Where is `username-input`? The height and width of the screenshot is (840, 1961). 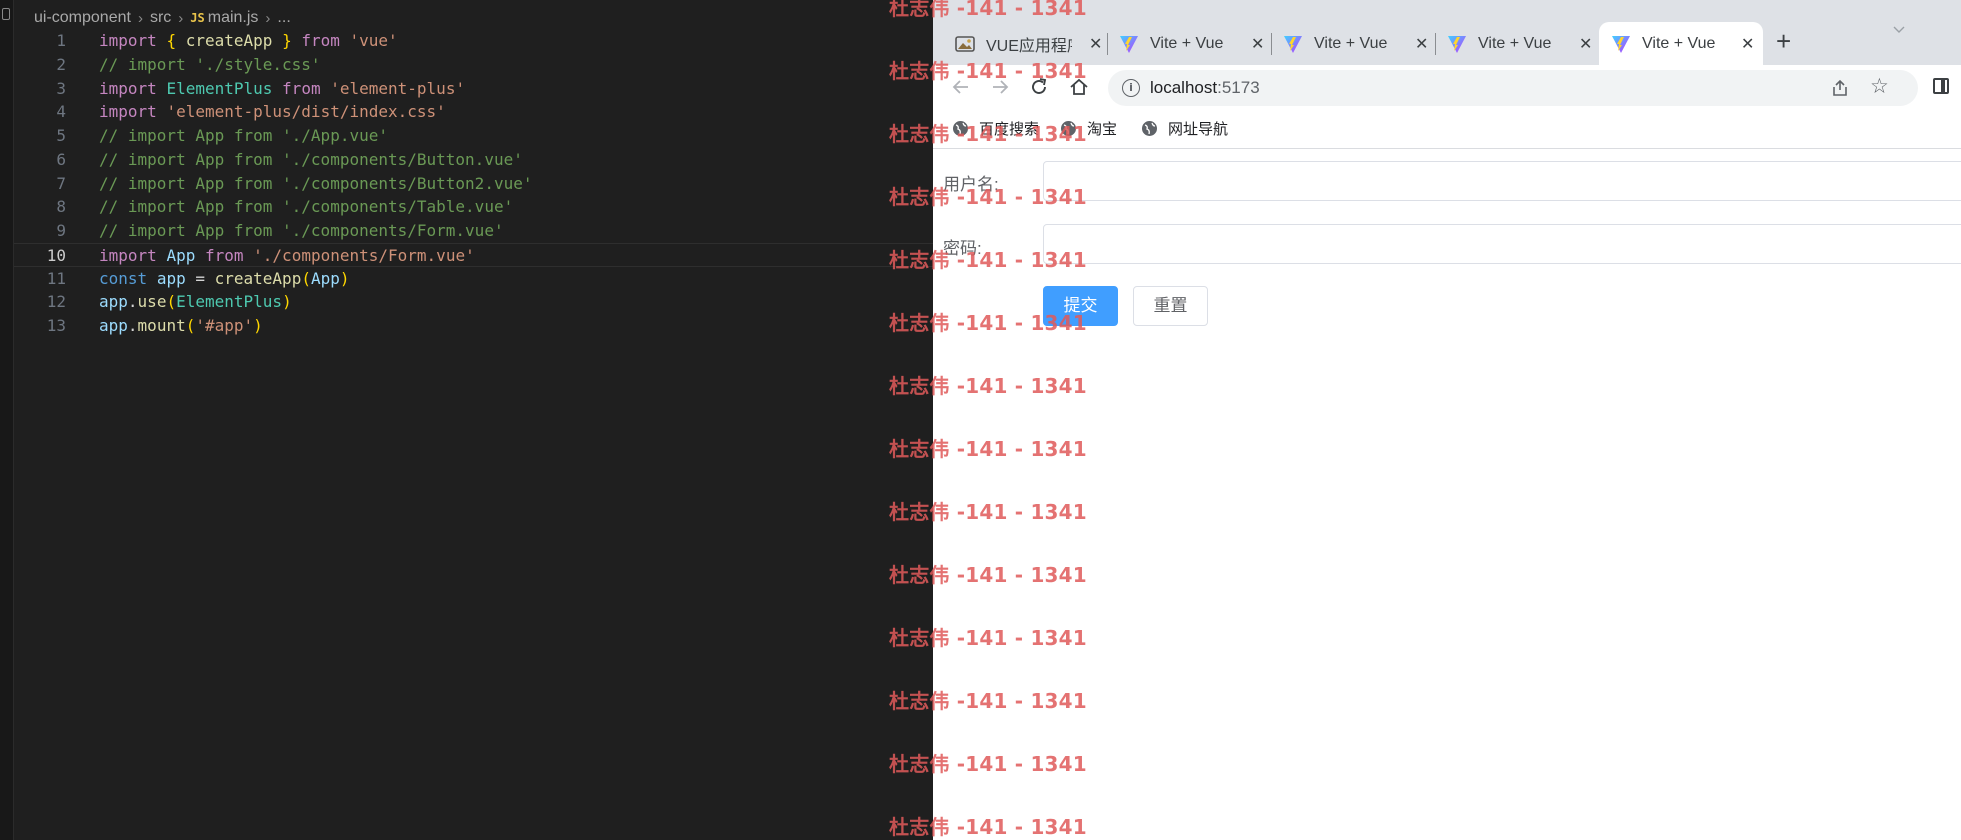 username-input is located at coordinates (1502, 181).